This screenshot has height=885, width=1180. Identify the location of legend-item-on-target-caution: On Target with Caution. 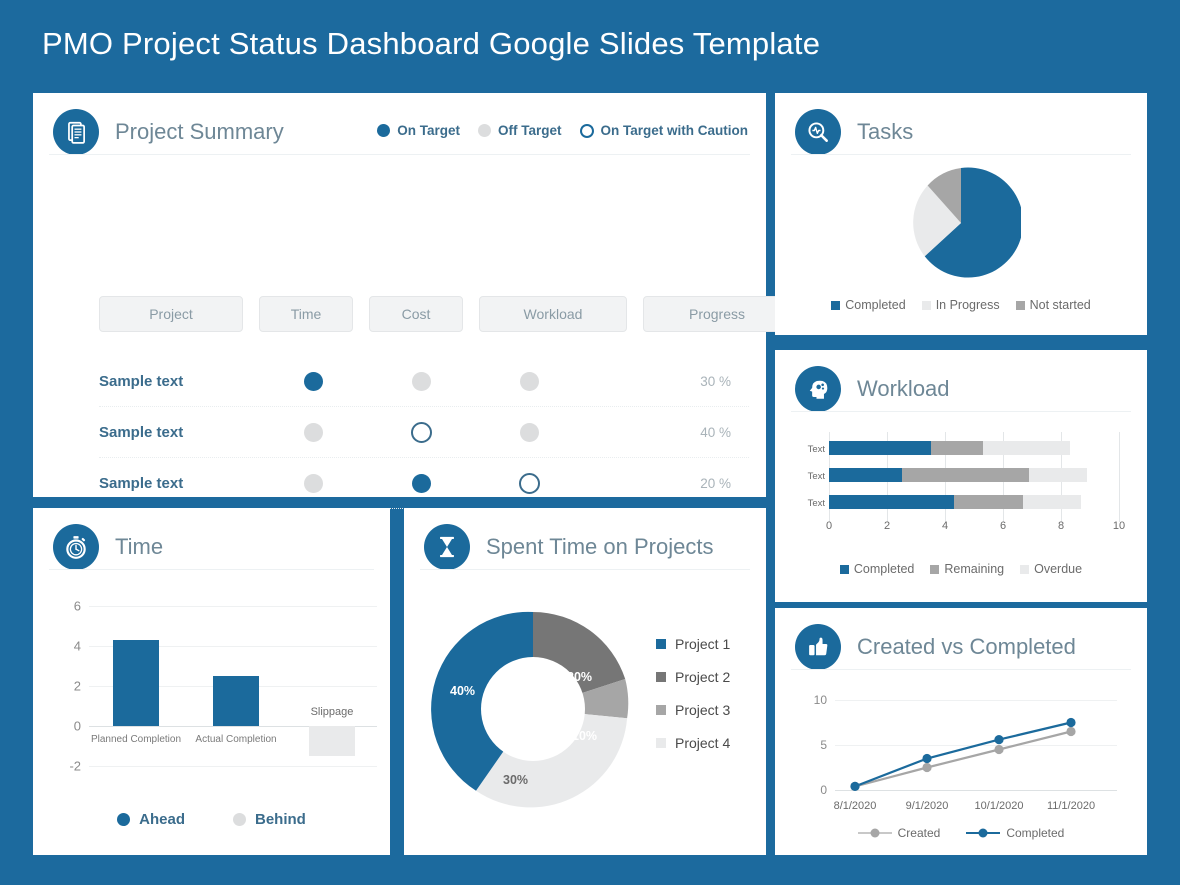
(664, 130).